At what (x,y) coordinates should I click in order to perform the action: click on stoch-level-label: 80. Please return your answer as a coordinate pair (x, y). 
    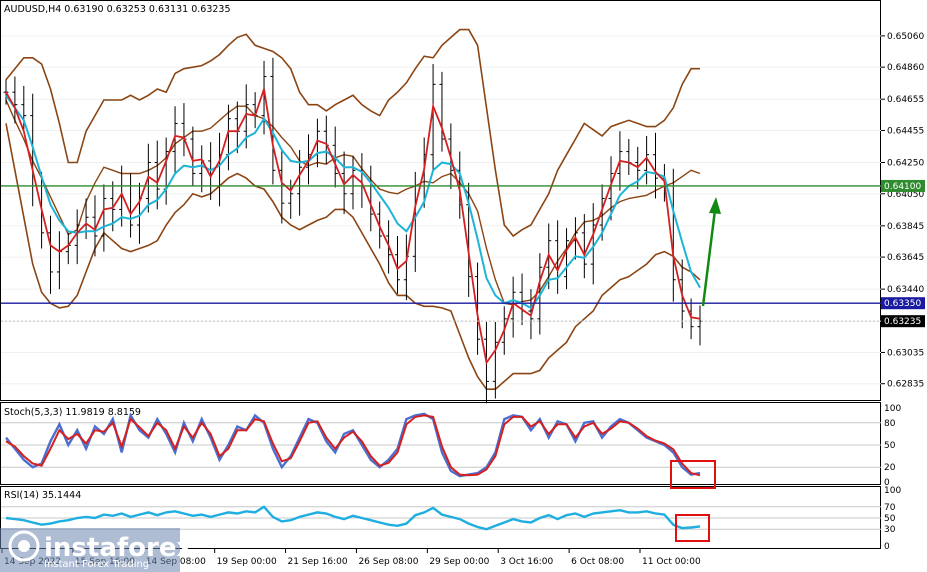
    Looking at the image, I should click on (890, 424).